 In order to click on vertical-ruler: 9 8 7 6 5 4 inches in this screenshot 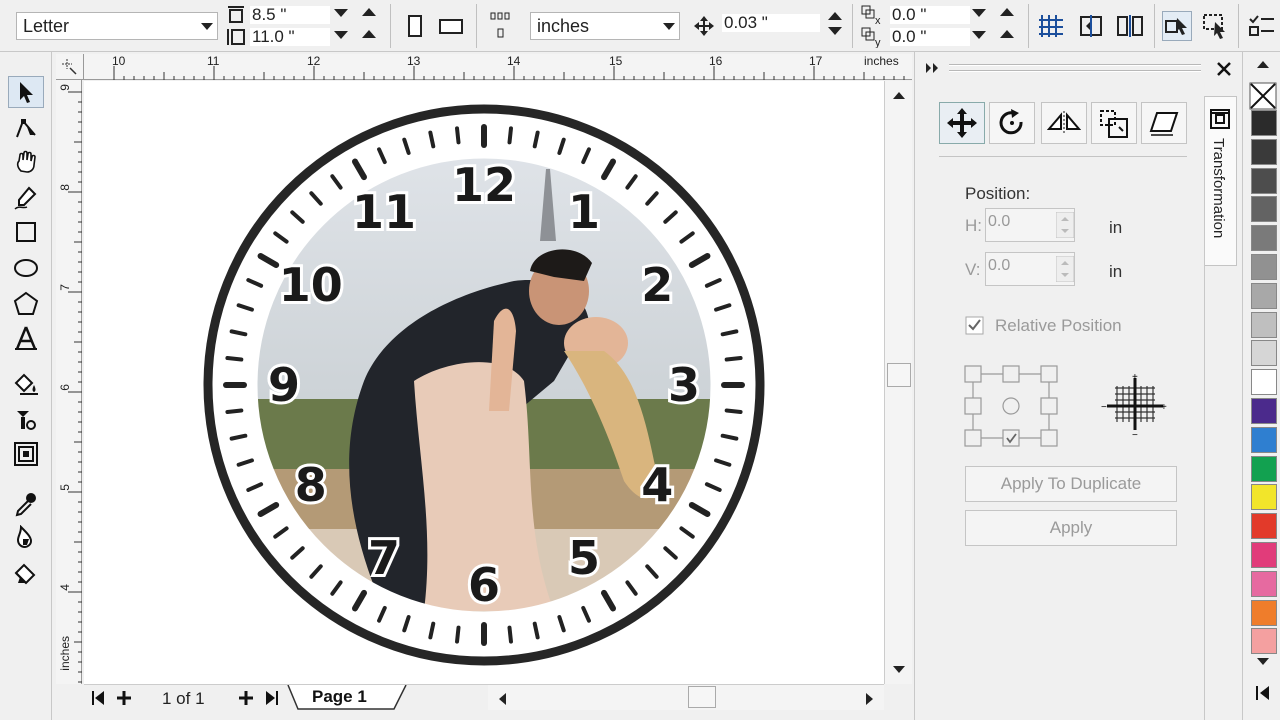, I will do `click(69, 382)`.